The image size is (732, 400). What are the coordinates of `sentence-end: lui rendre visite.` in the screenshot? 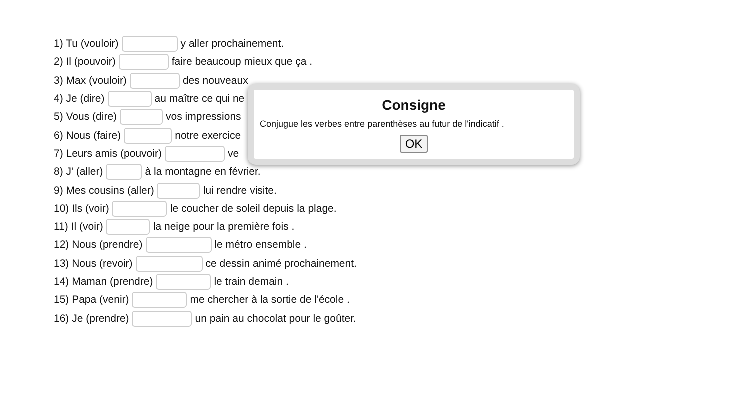 It's located at (240, 190).